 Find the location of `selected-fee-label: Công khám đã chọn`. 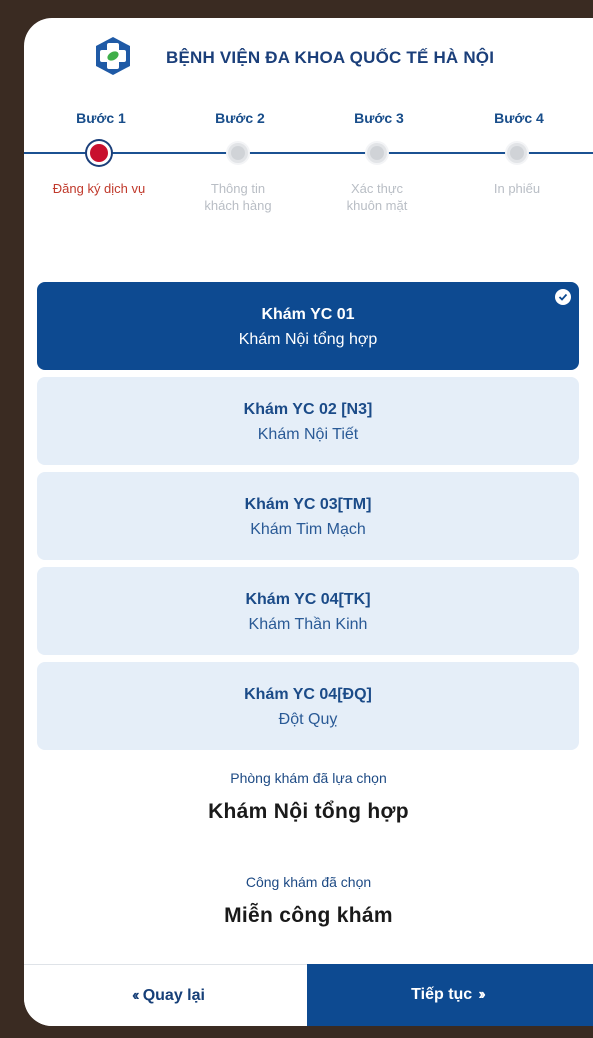

selected-fee-label: Công khám đã chọn is located at coordinates (308, 882).